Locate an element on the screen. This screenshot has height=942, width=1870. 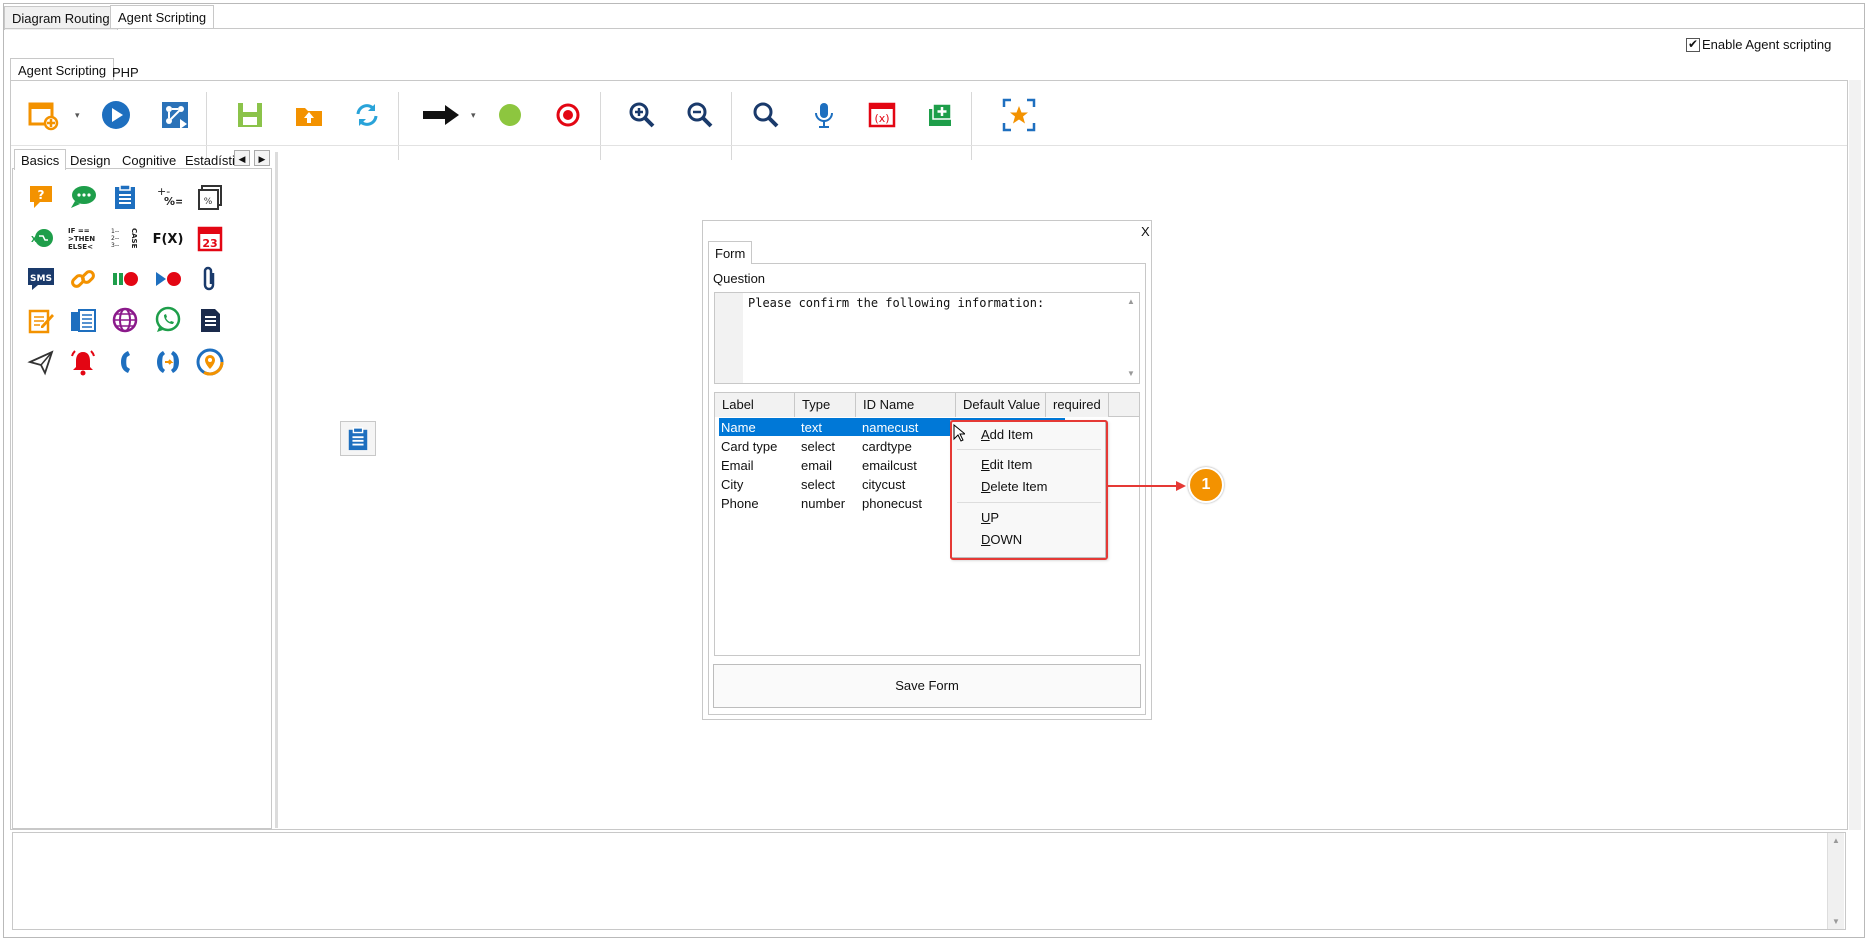
right-scrollbar is located at coordinates (1855, 455).